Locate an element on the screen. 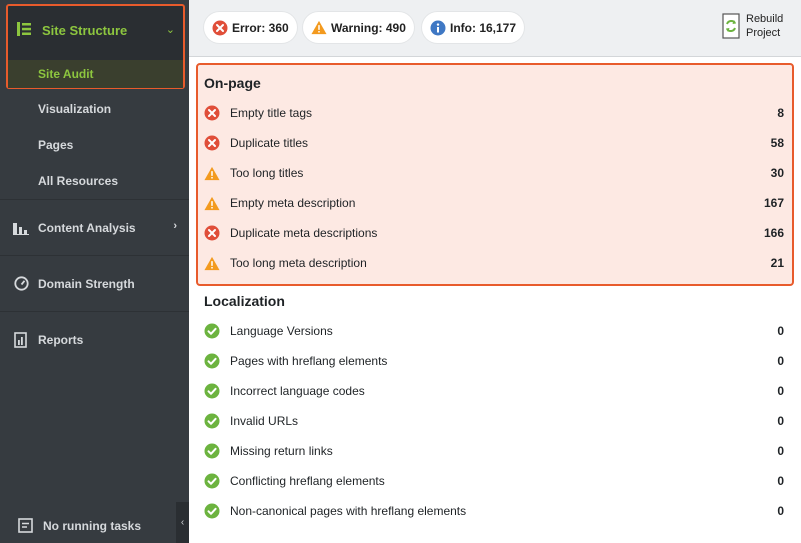 The width and height of the screenshot is (801, 543). gauge-icon is located at coordinates (21, 284).